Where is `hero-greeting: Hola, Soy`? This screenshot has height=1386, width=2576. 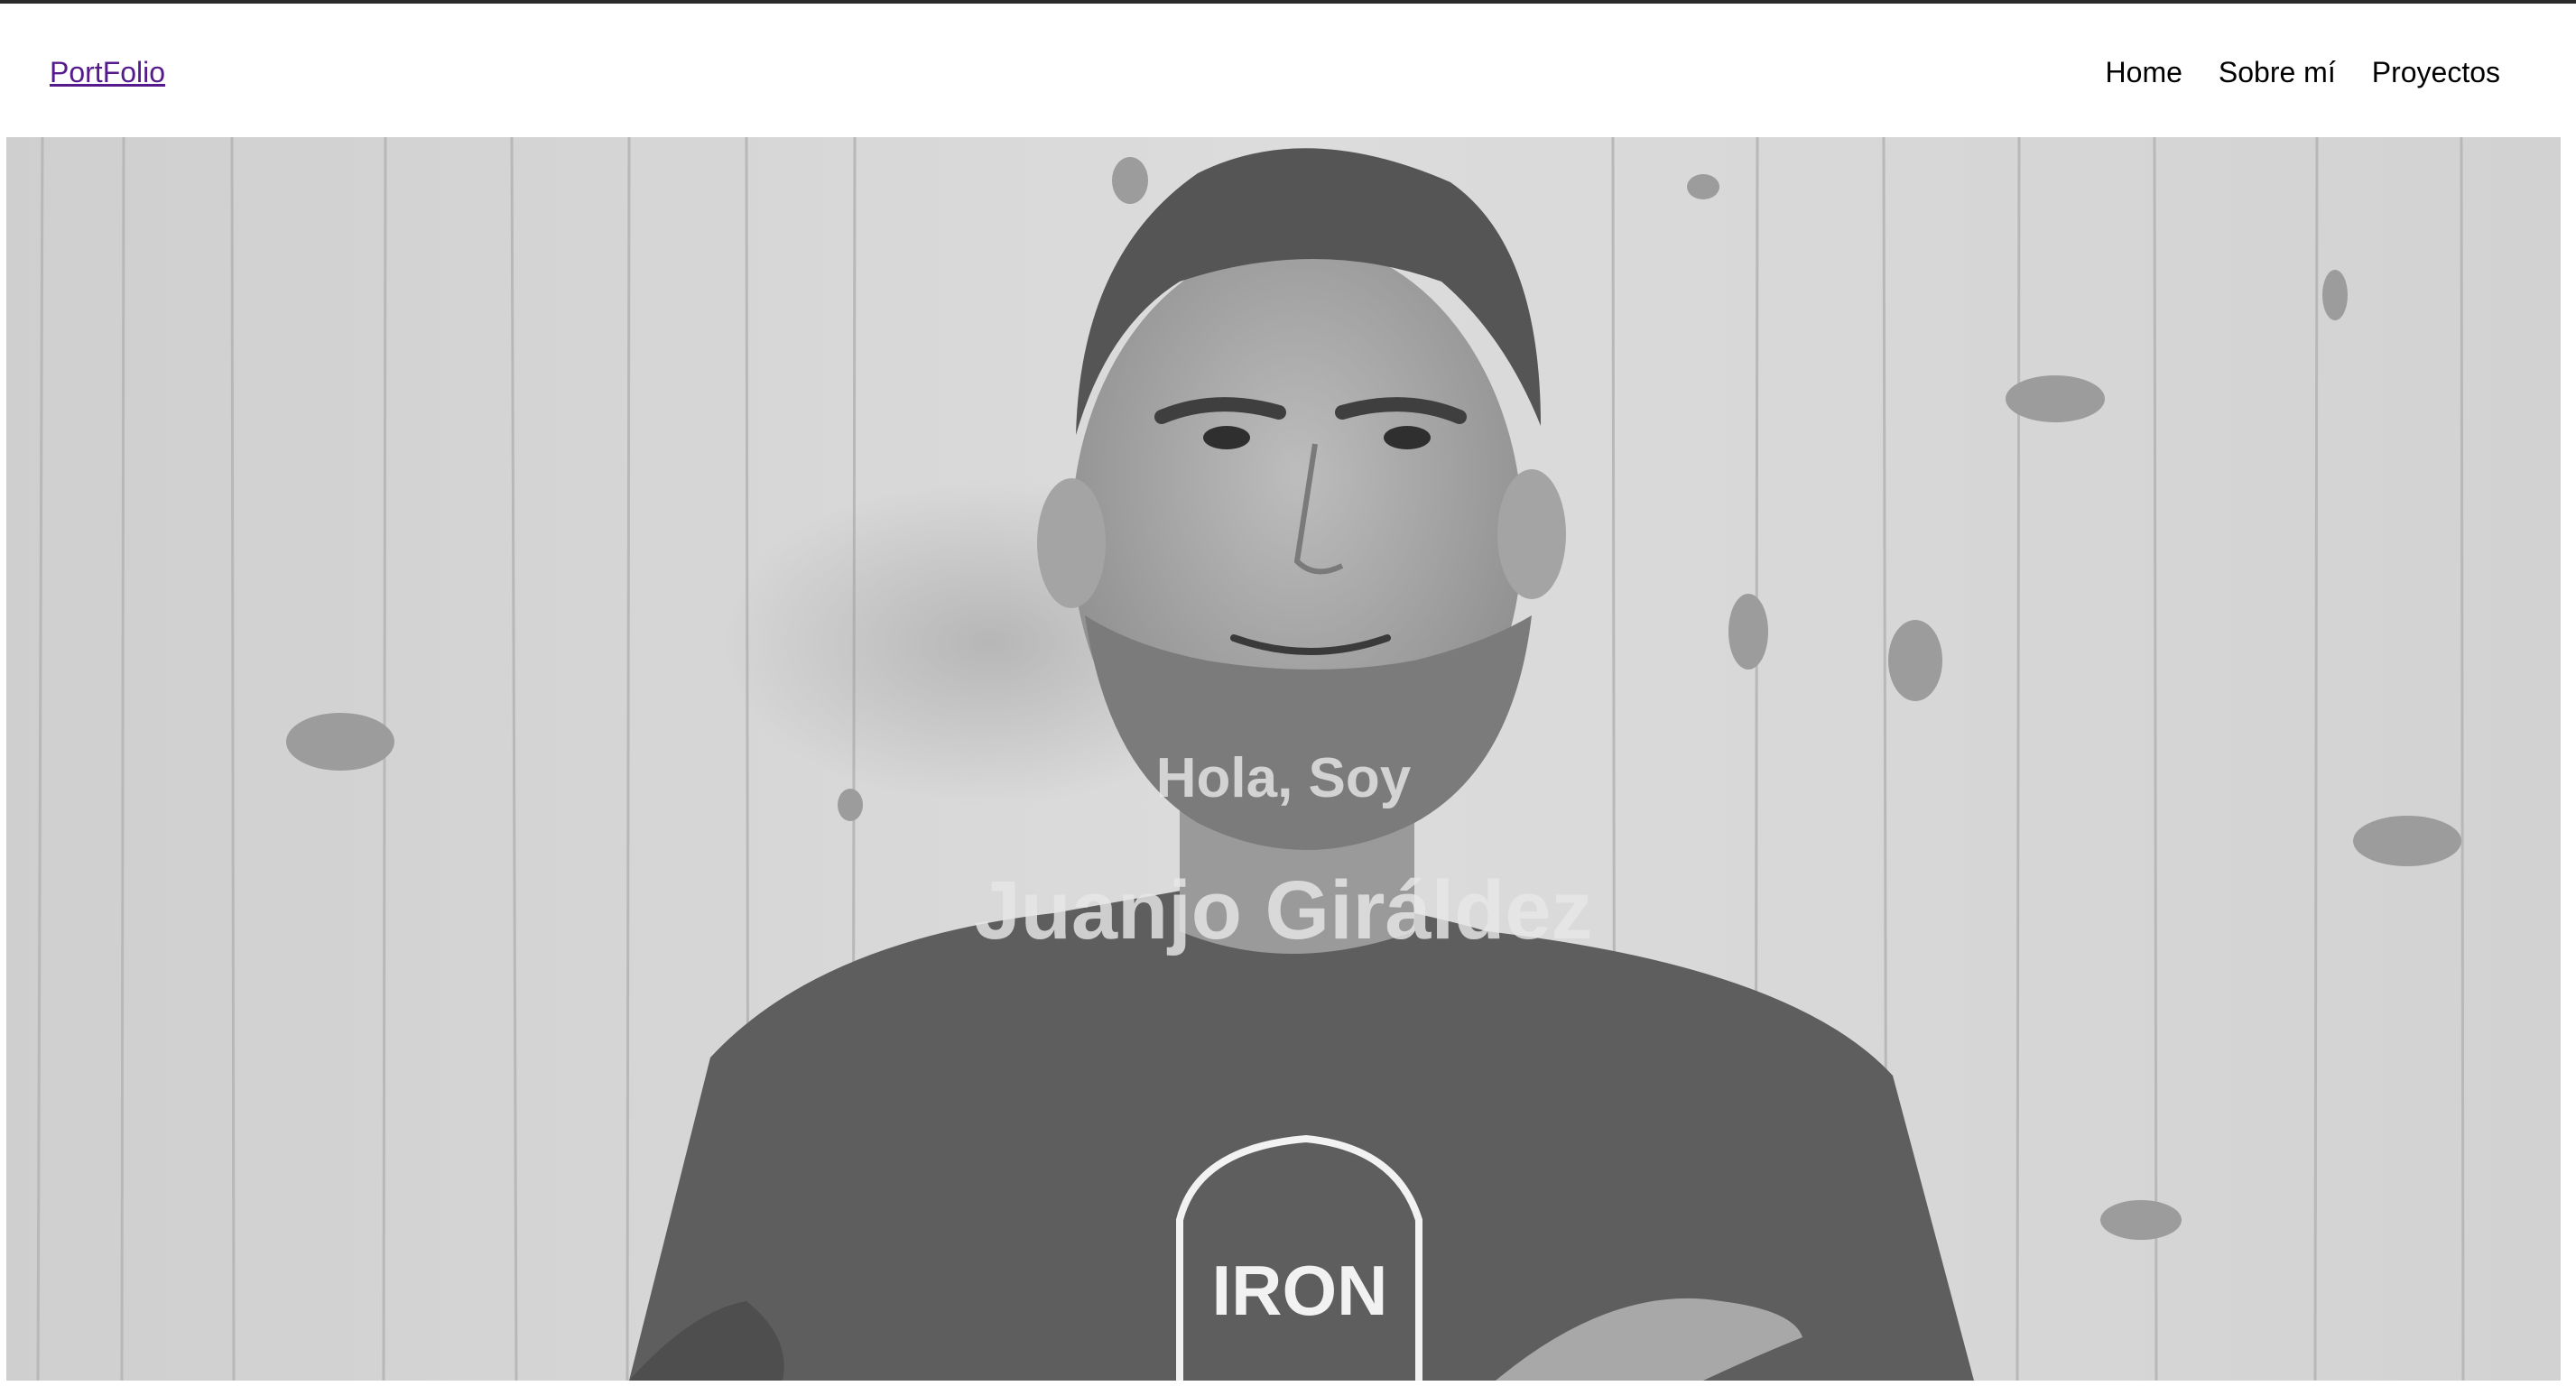 hero-greeting: Hola, Soy is located at coordinates (1284, 778).